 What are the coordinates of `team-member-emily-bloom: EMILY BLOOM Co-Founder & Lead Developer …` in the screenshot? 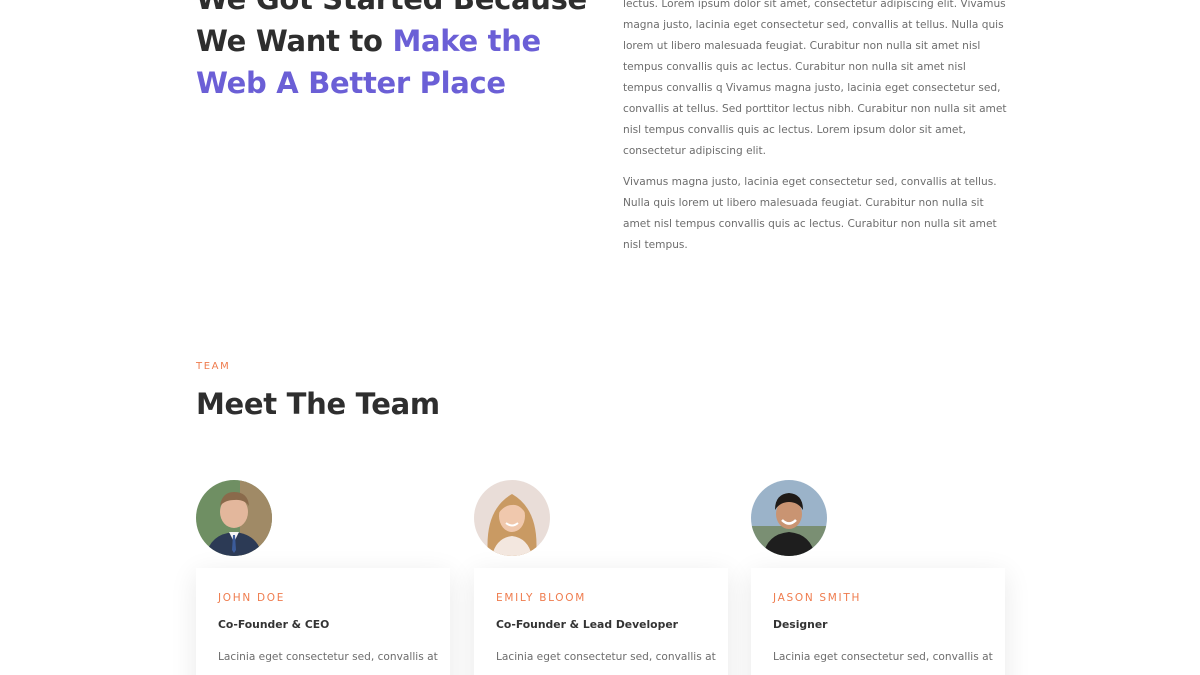 It's located at (601, 577).